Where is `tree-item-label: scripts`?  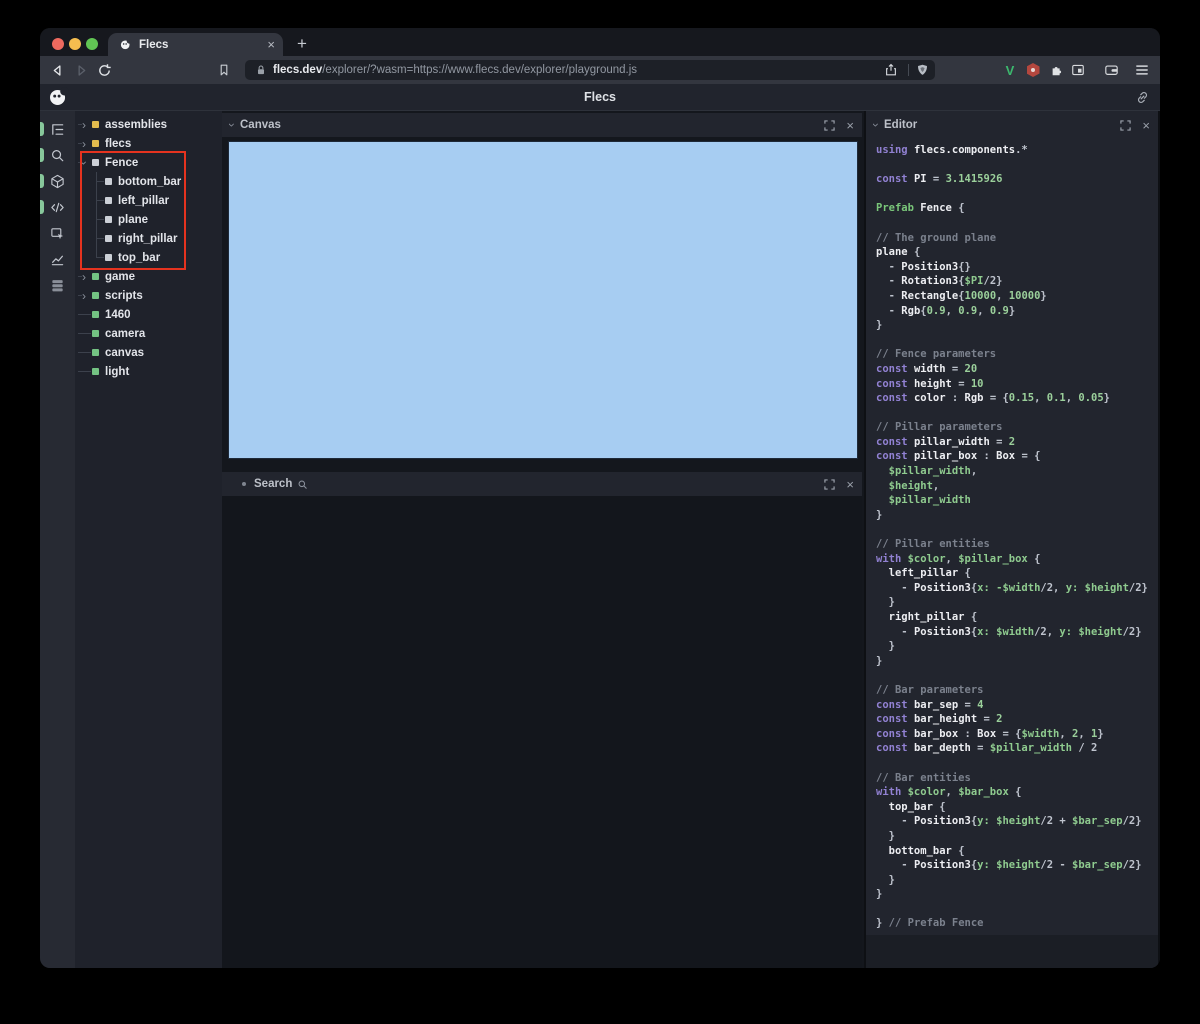 tree-item-label: scripts is located at coordinates (124, 295).